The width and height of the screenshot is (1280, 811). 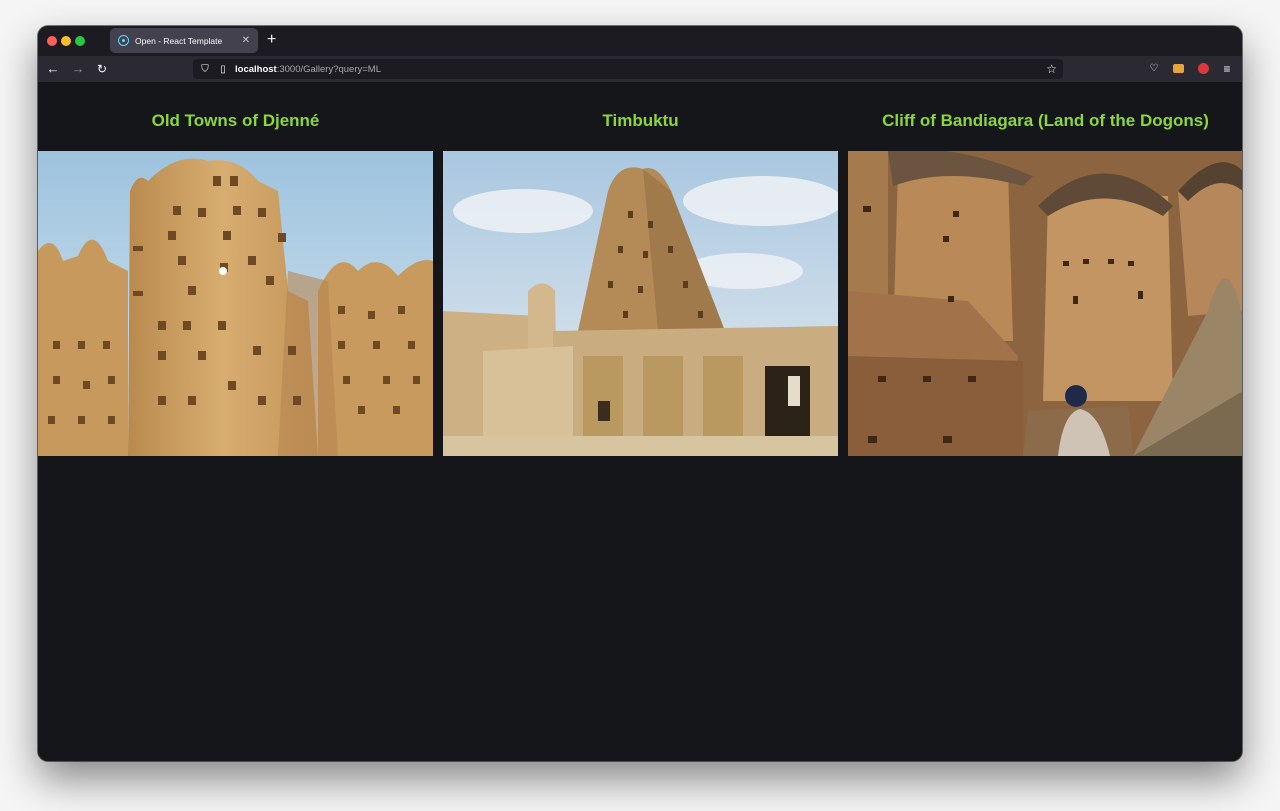 I want to click on ublock-extension-icon, so click(x=1203, y=69).